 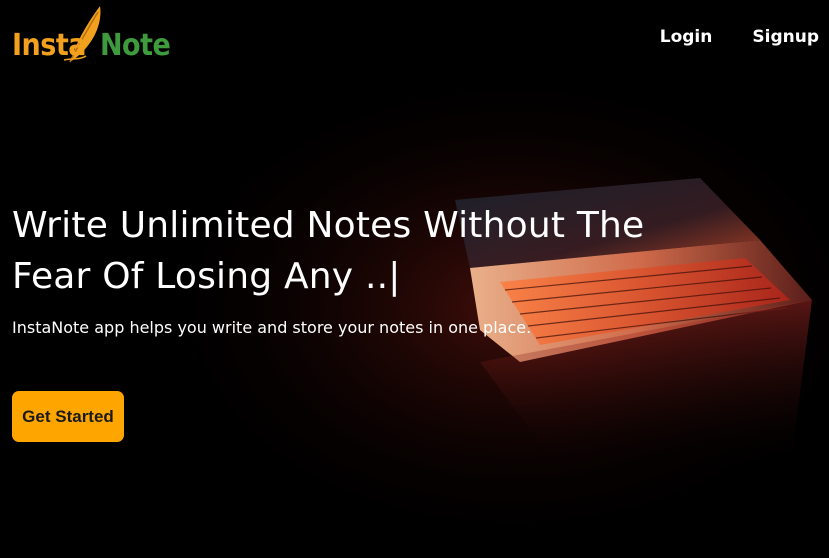 What do you see at coordinates (135, 45) in the screenshot?
I see `logo-note-text: Note` at bounding box center [135, 45].